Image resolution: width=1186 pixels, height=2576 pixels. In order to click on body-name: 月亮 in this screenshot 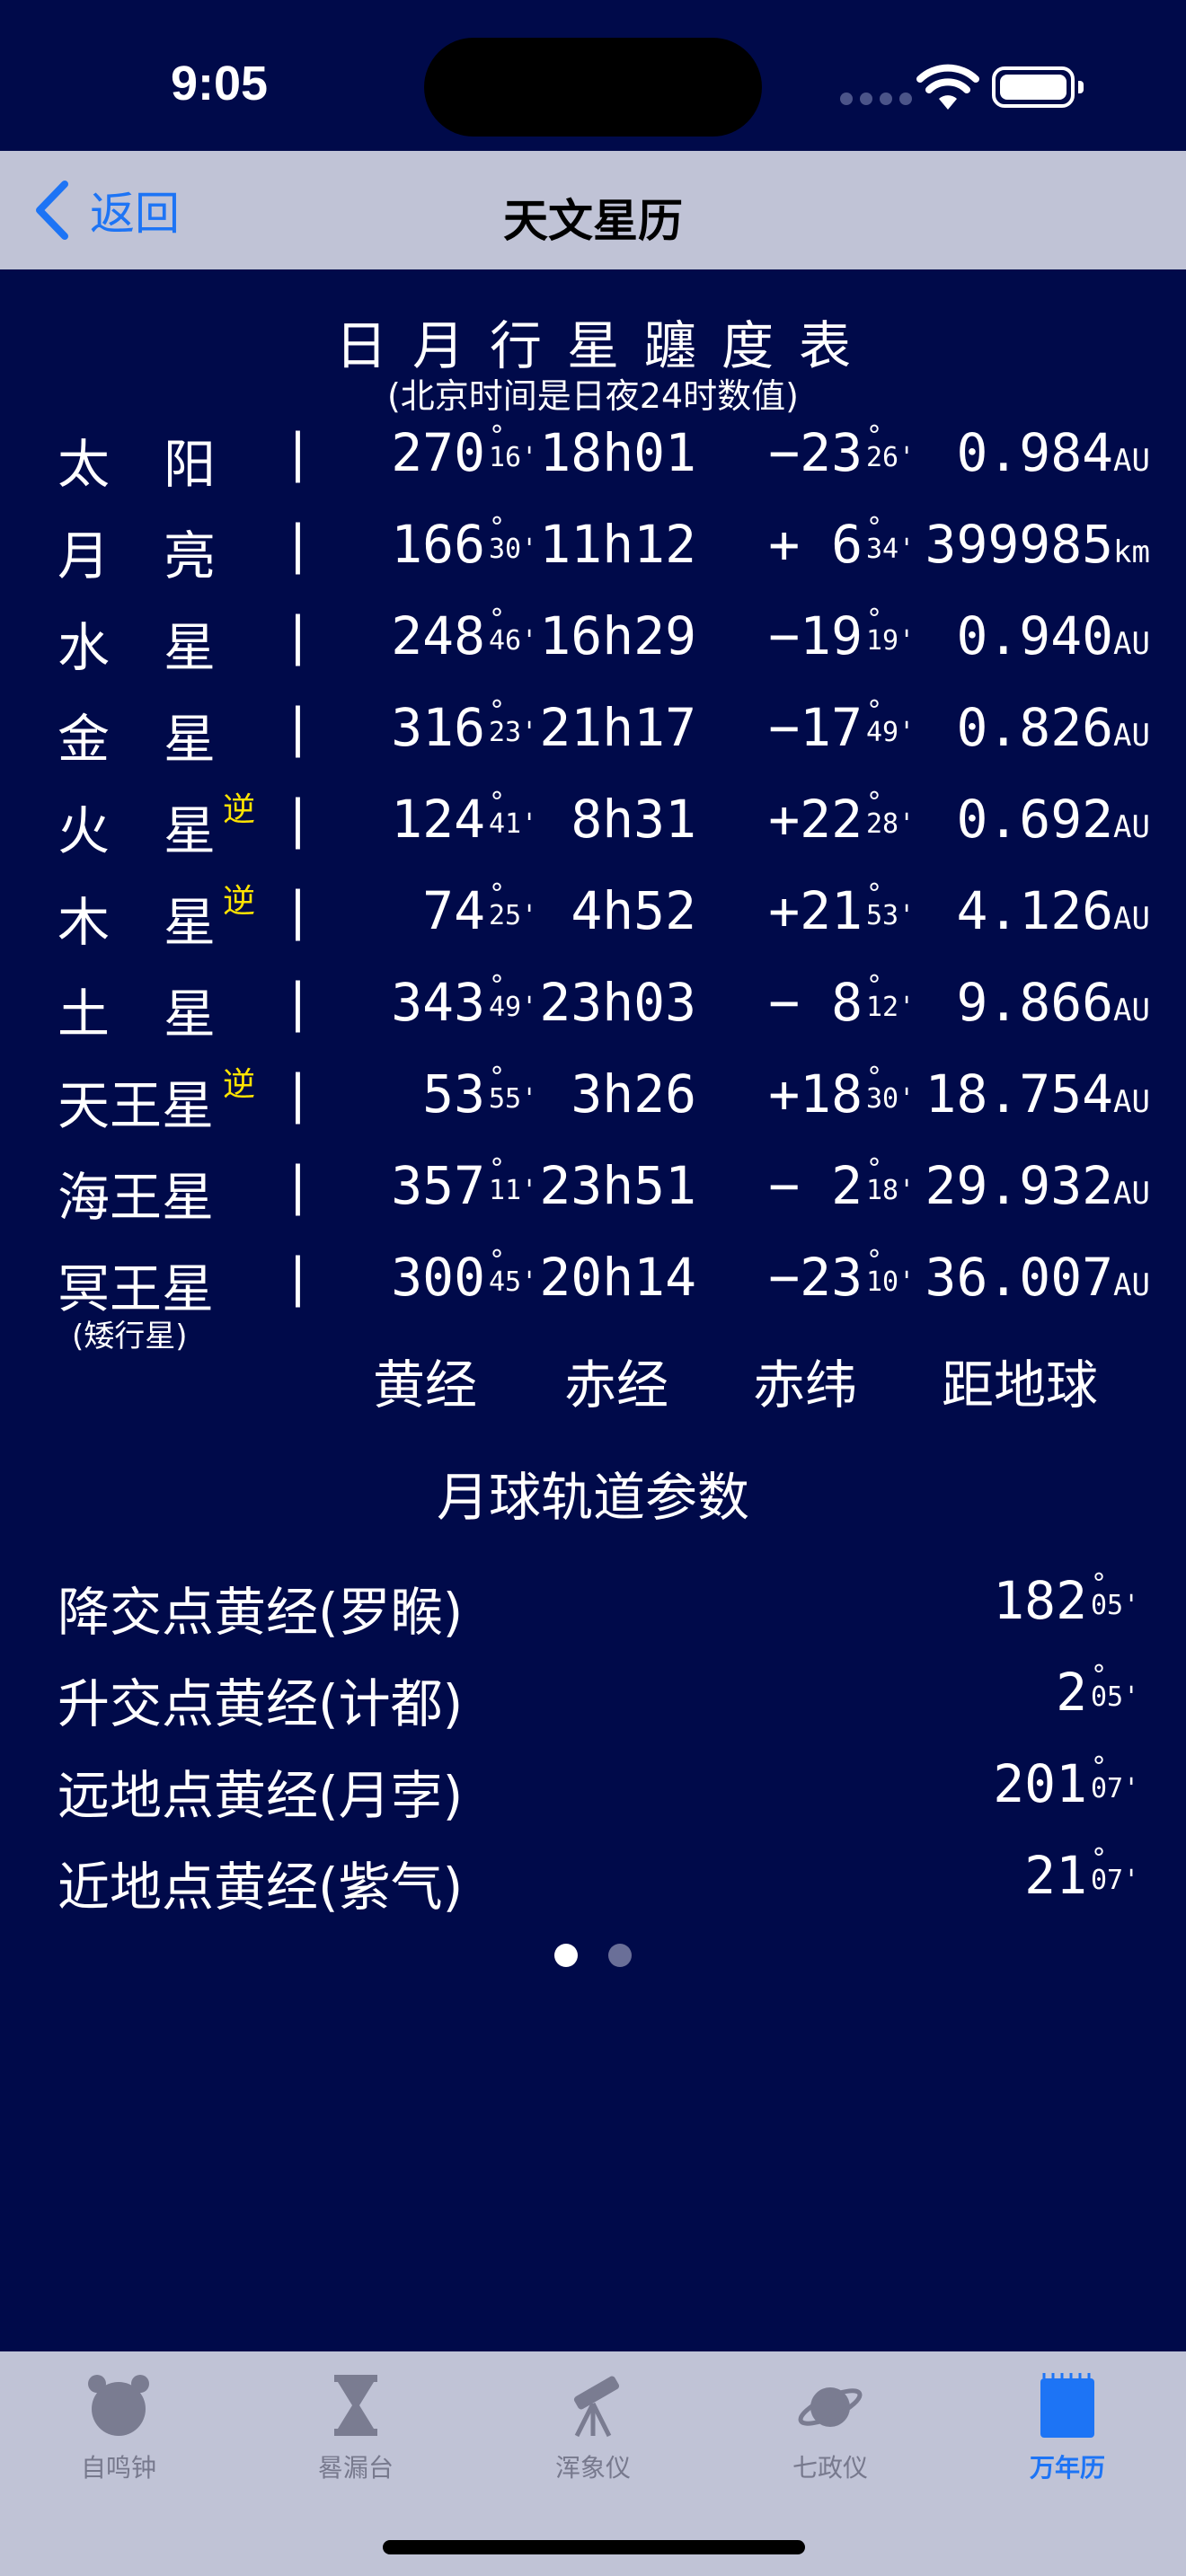, I will do `click(164, 556)`.